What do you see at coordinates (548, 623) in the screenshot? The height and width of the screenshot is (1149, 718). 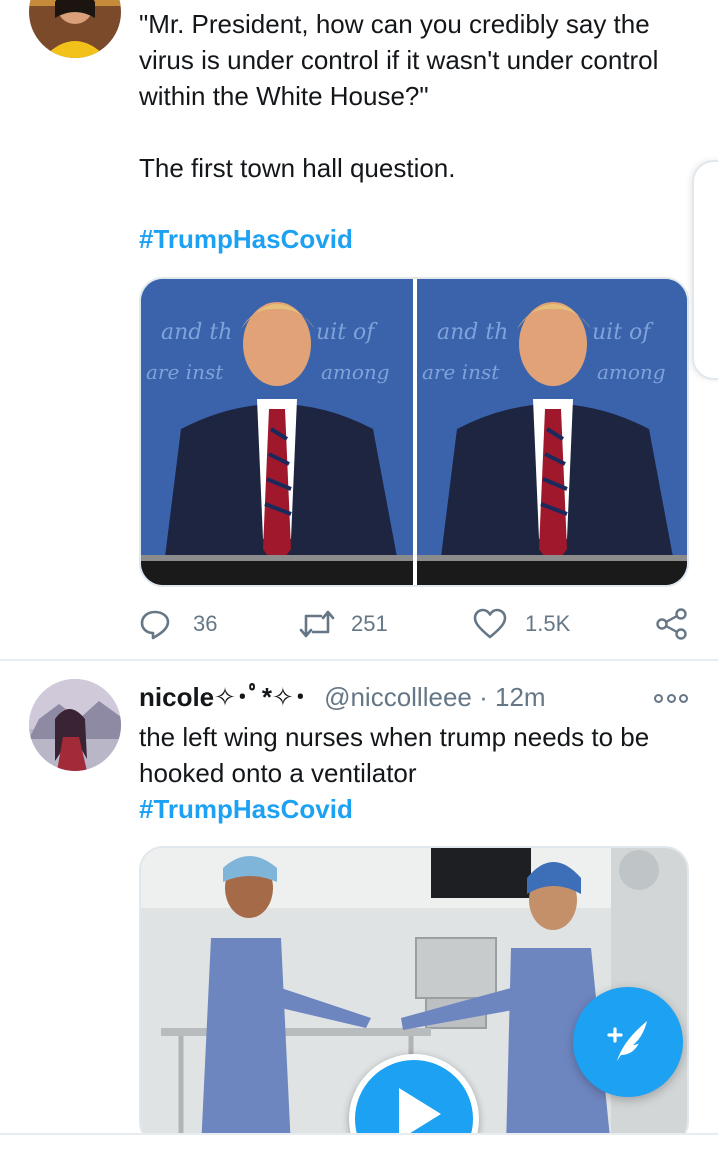 I see `like-count: 1.5K` at bounding box center [548, 623].